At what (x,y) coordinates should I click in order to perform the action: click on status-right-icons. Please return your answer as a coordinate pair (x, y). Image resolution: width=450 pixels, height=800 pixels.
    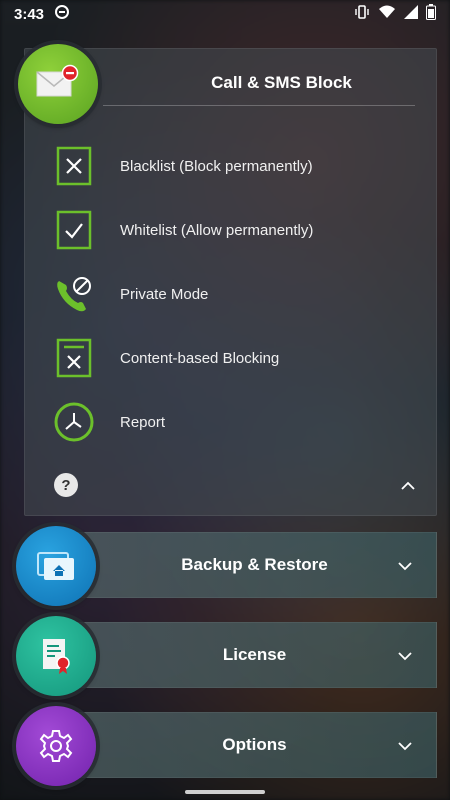
    Looking at the image, I should click on (395, 14).